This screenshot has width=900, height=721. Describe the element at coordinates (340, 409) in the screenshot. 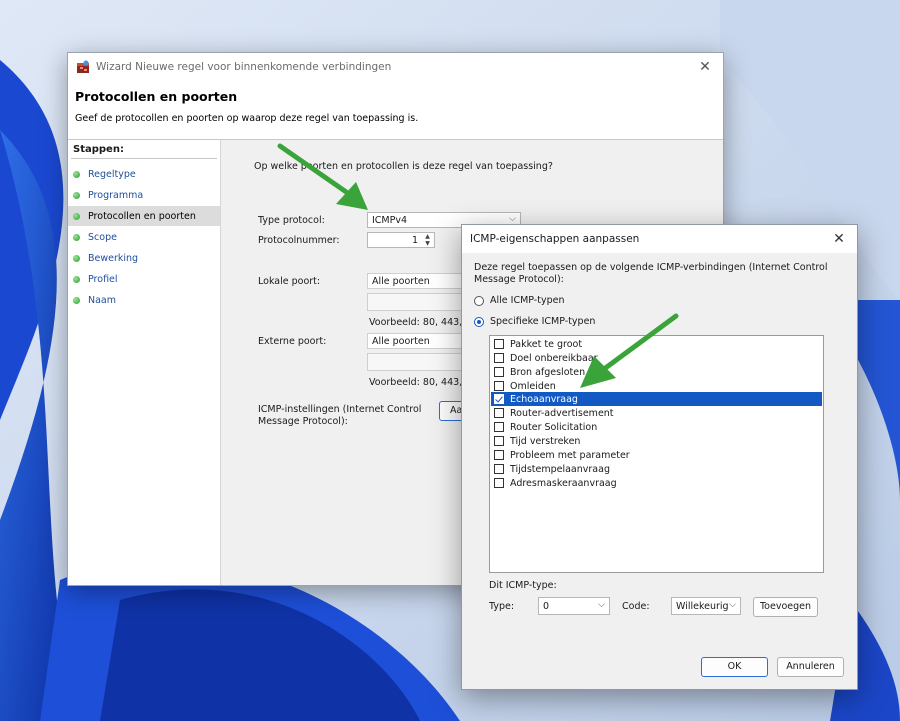

I see `icmp-settings-label-line1: ICMP-instellingen (Internet Control` at that location.